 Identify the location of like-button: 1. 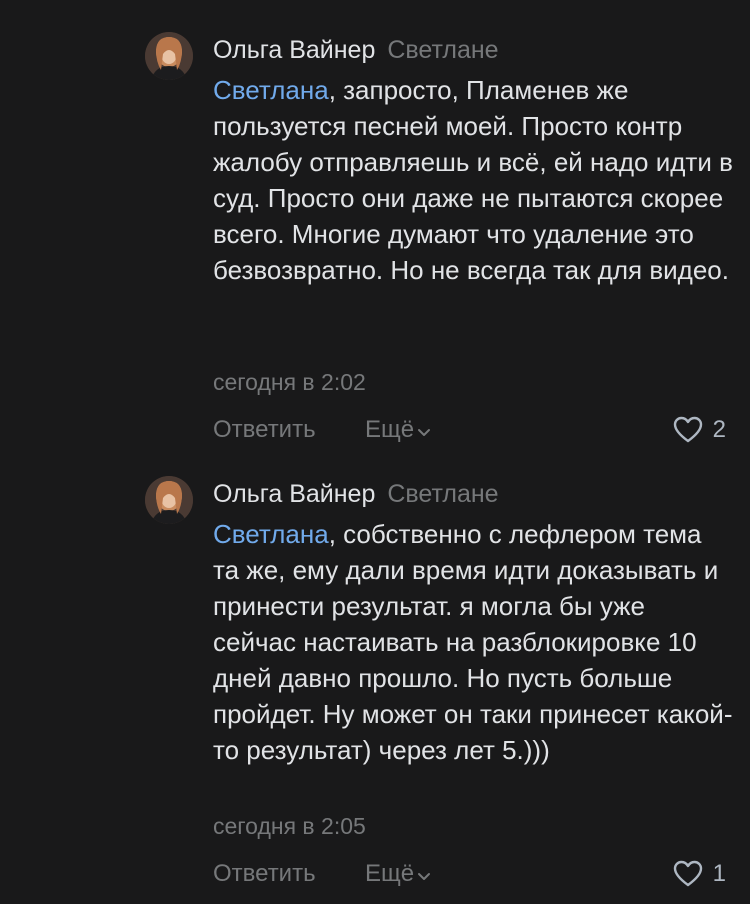
(699, 874).